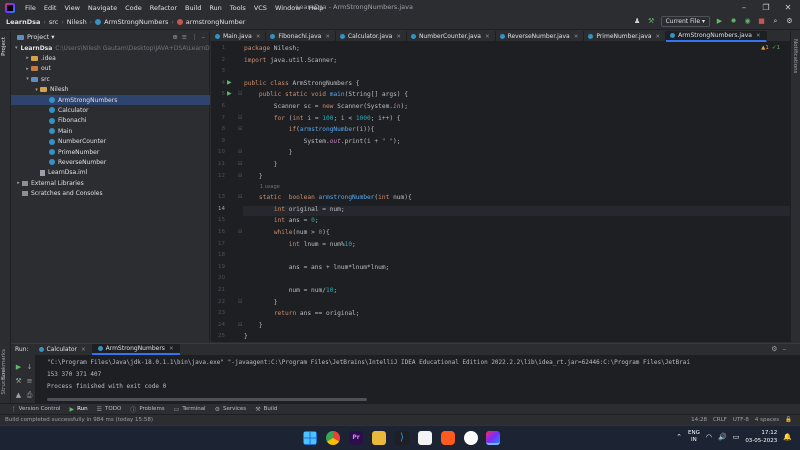 The height and width of the screenshot is (450, 800). I want to click on editor-tab: NumberCounter.java ✕, so click(451, 36).